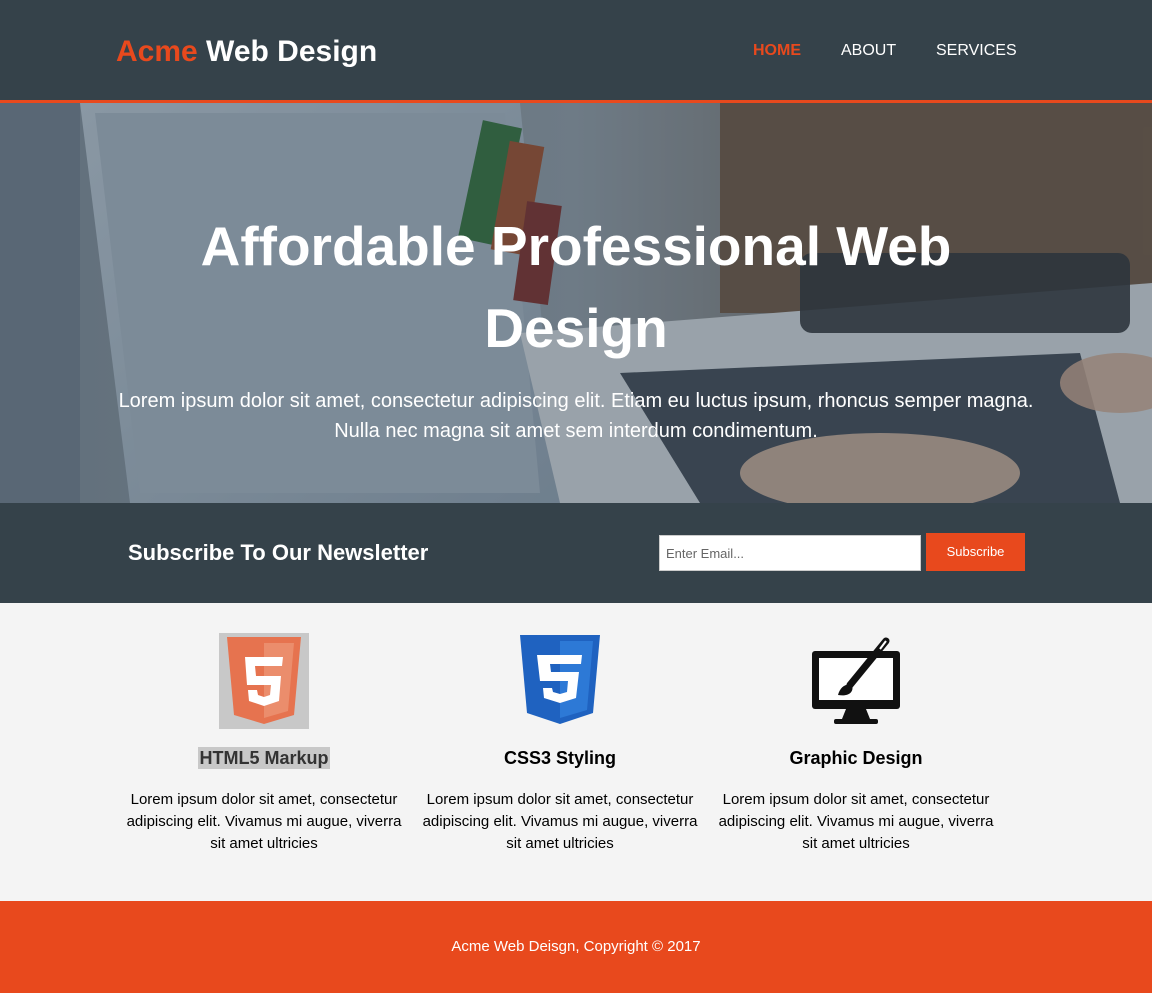 The width and height of the screenshot is (1152, 993). Describe the element at coordinates (868, 51) in the screenshot. I see `nav-link-about: About` at that location.